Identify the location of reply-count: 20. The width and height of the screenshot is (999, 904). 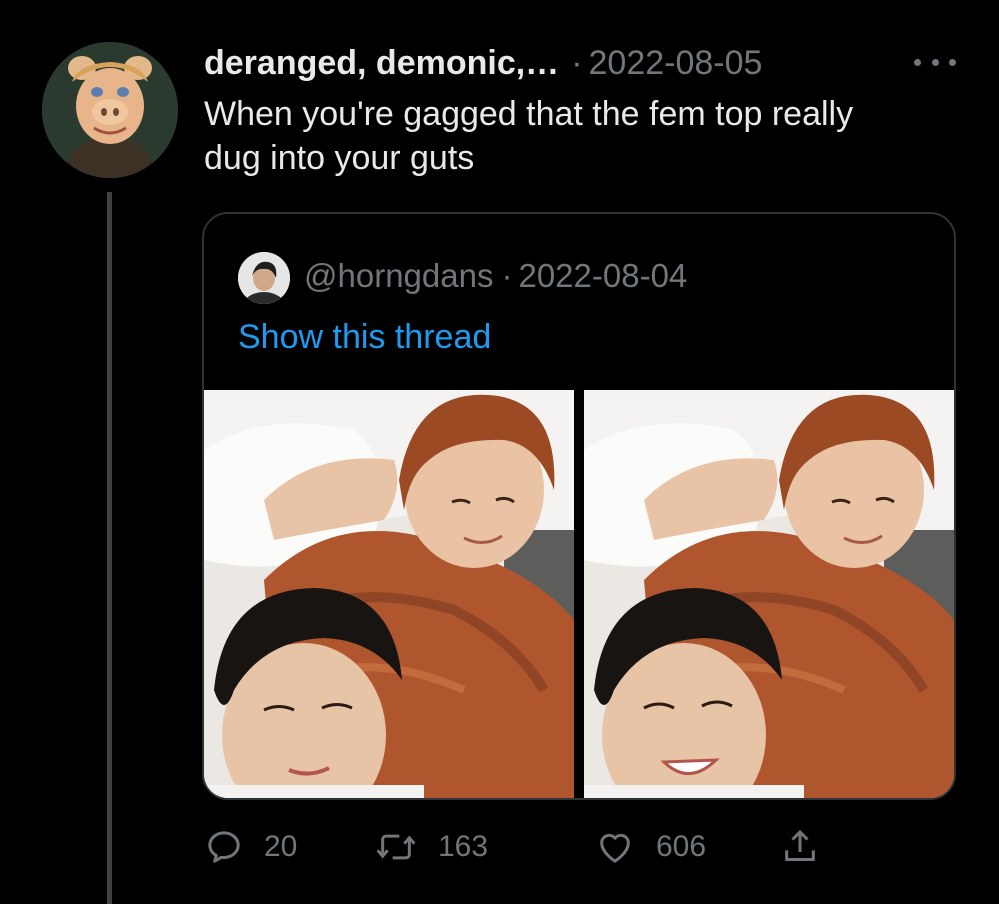
(281, 846).